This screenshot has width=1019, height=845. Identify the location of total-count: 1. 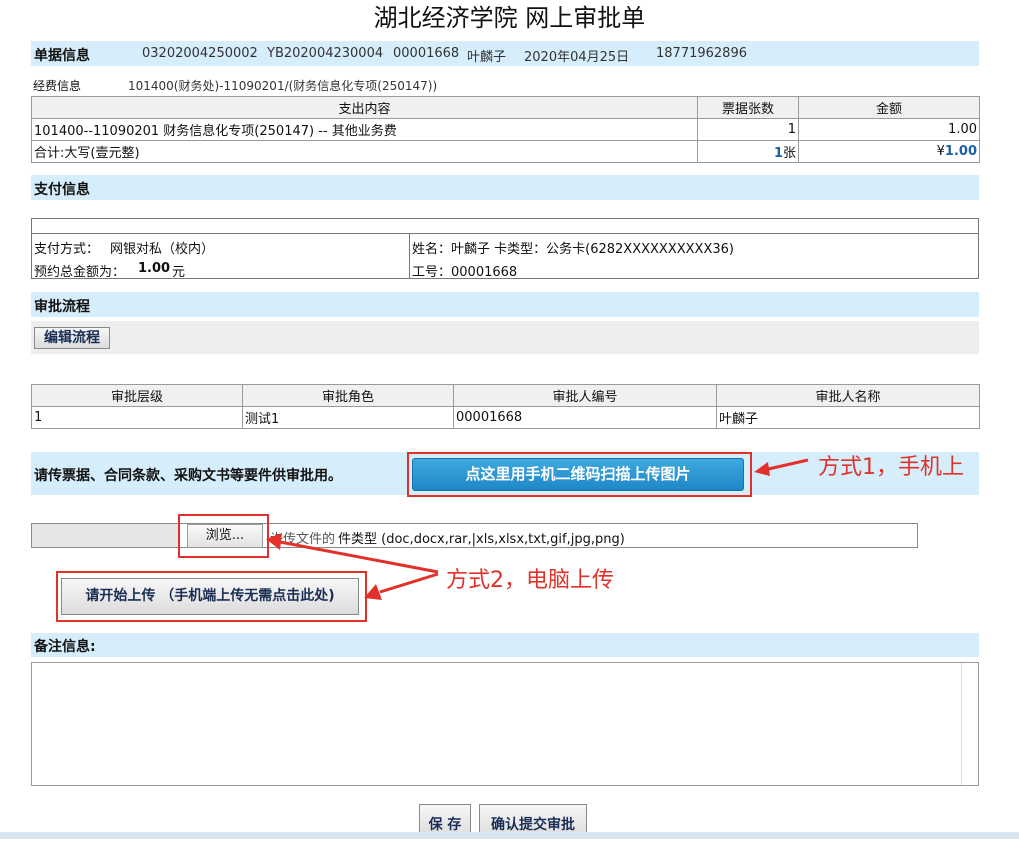
(778, 153).